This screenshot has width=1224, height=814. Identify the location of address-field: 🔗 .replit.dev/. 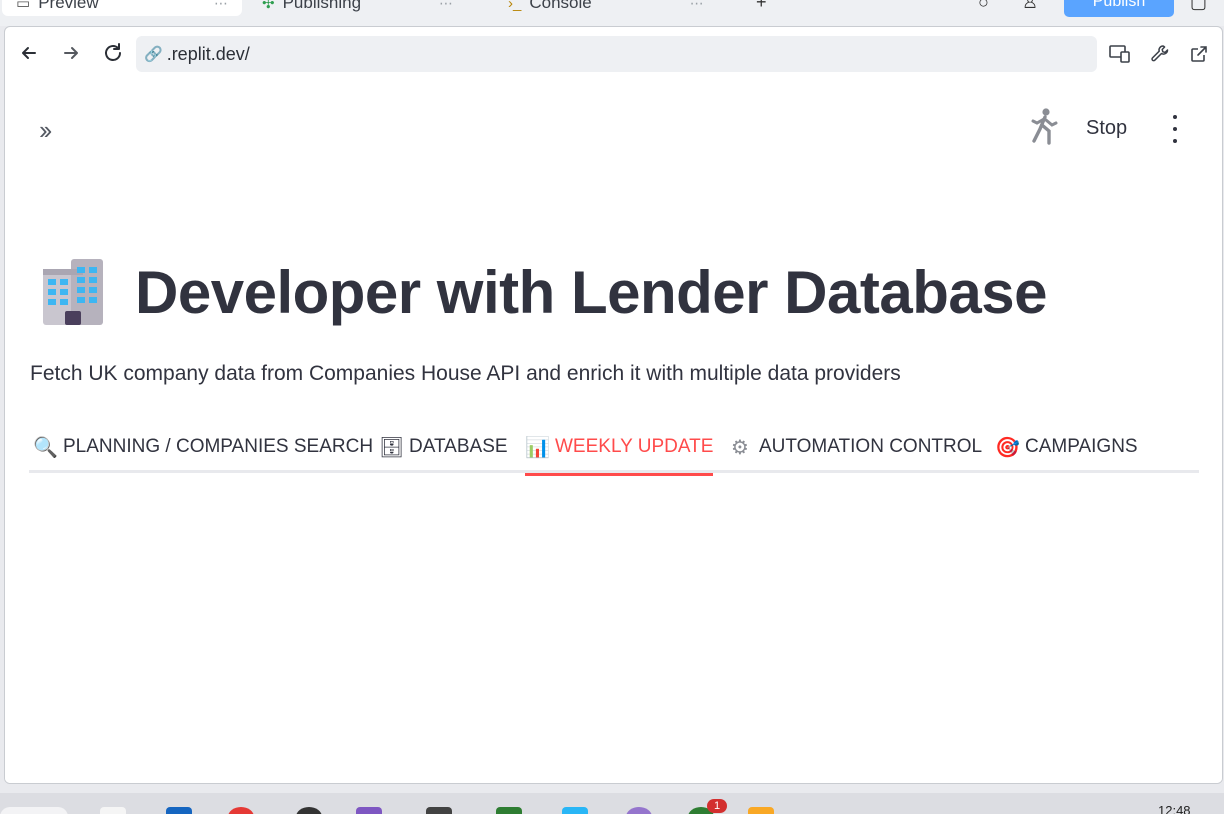
(616, 54).